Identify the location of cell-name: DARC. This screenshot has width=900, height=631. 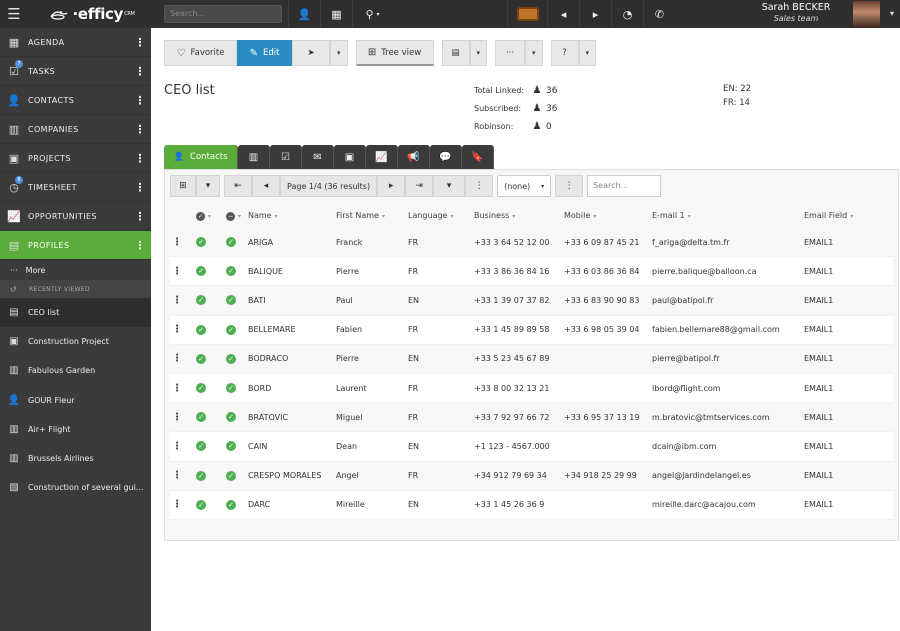
(290, 504).